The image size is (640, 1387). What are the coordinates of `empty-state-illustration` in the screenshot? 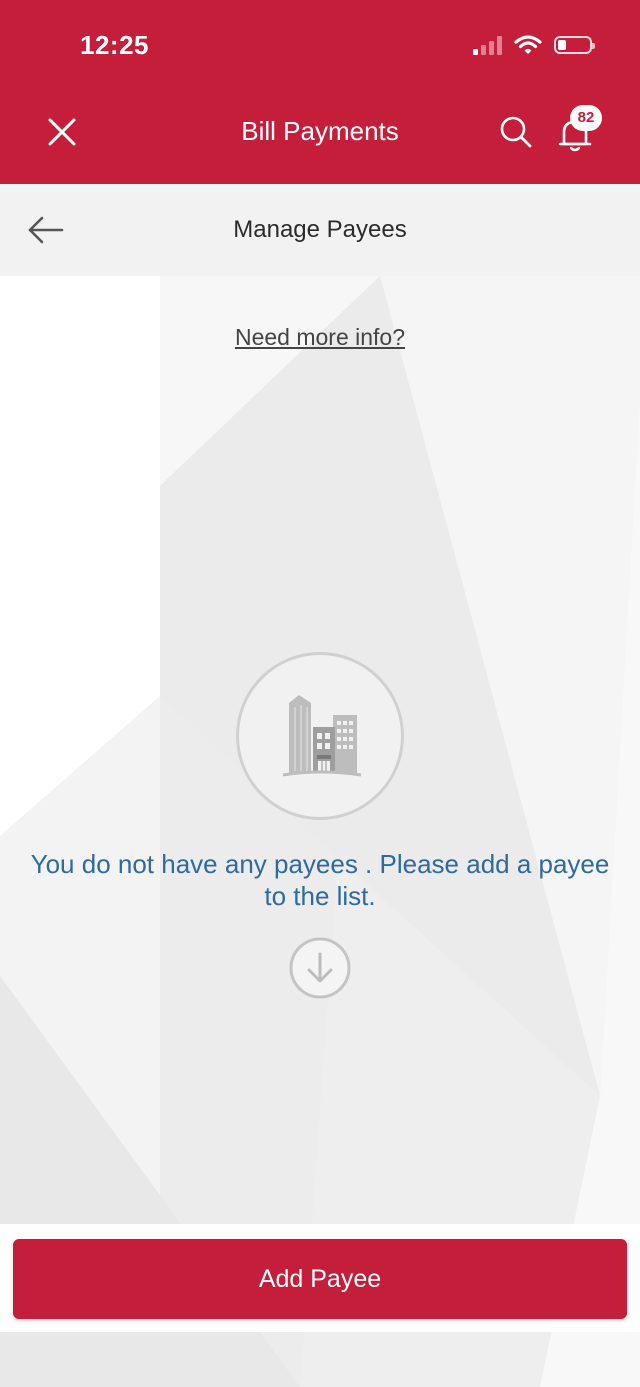 It's located at (320, 736).